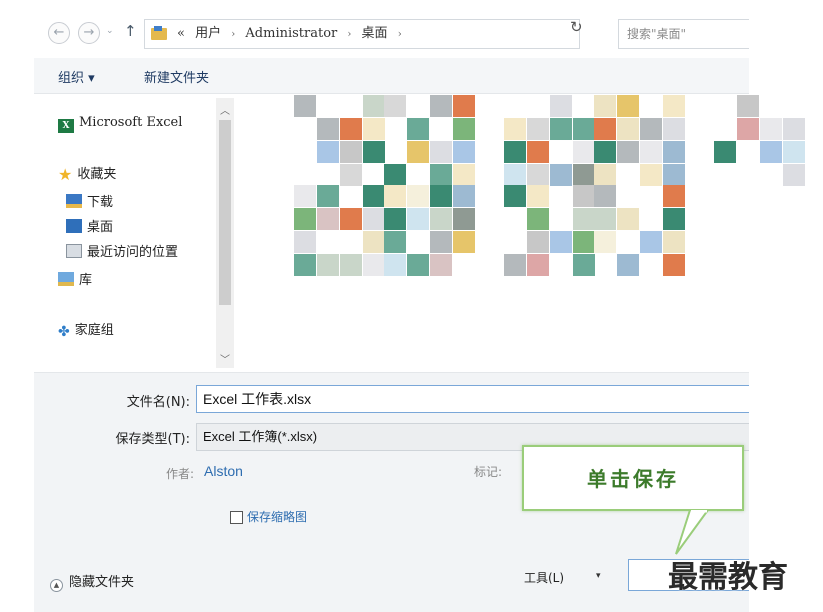  What do you see at coordinates (277, 516) in the screenshot?
I see `save-thumbnail-label: 保存缩略图` at bounding box center [277, 516].